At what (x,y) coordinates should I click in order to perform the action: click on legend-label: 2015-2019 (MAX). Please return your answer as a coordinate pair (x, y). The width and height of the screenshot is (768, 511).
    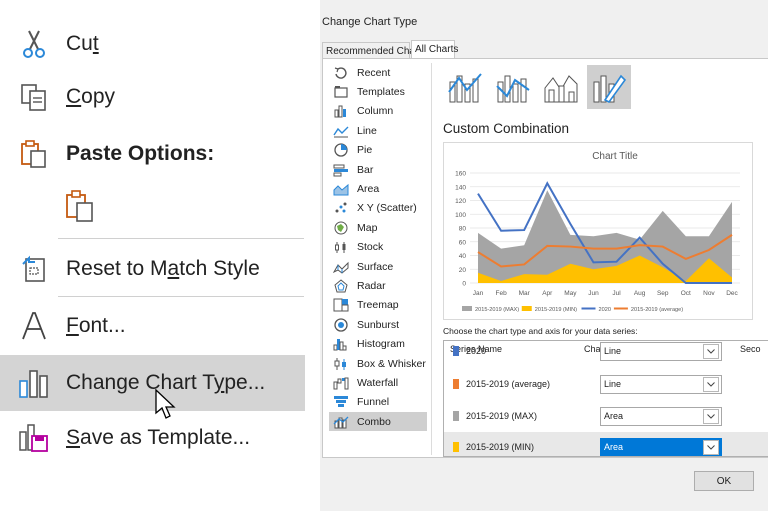
    Looking at the image, I should click on (497, 310).